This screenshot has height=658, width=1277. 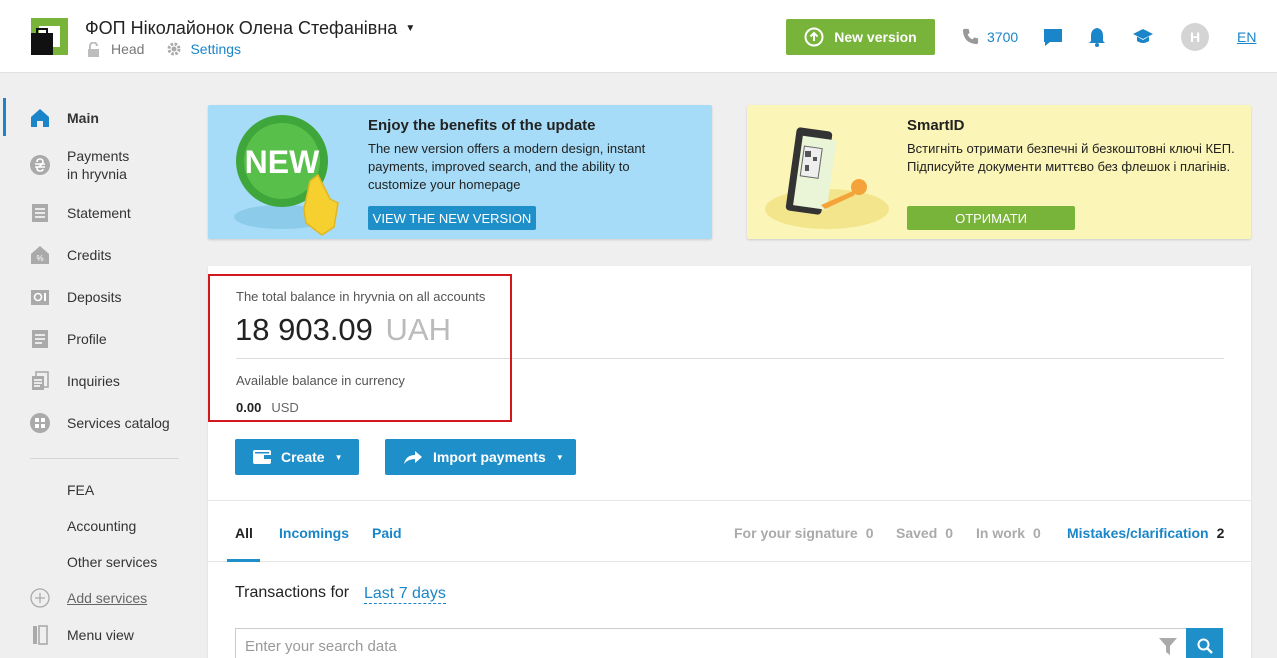 What do you see at coordinates (1195, 37) in the screenshot?
I see `avatar: H` at bounding box center [1195, 37].